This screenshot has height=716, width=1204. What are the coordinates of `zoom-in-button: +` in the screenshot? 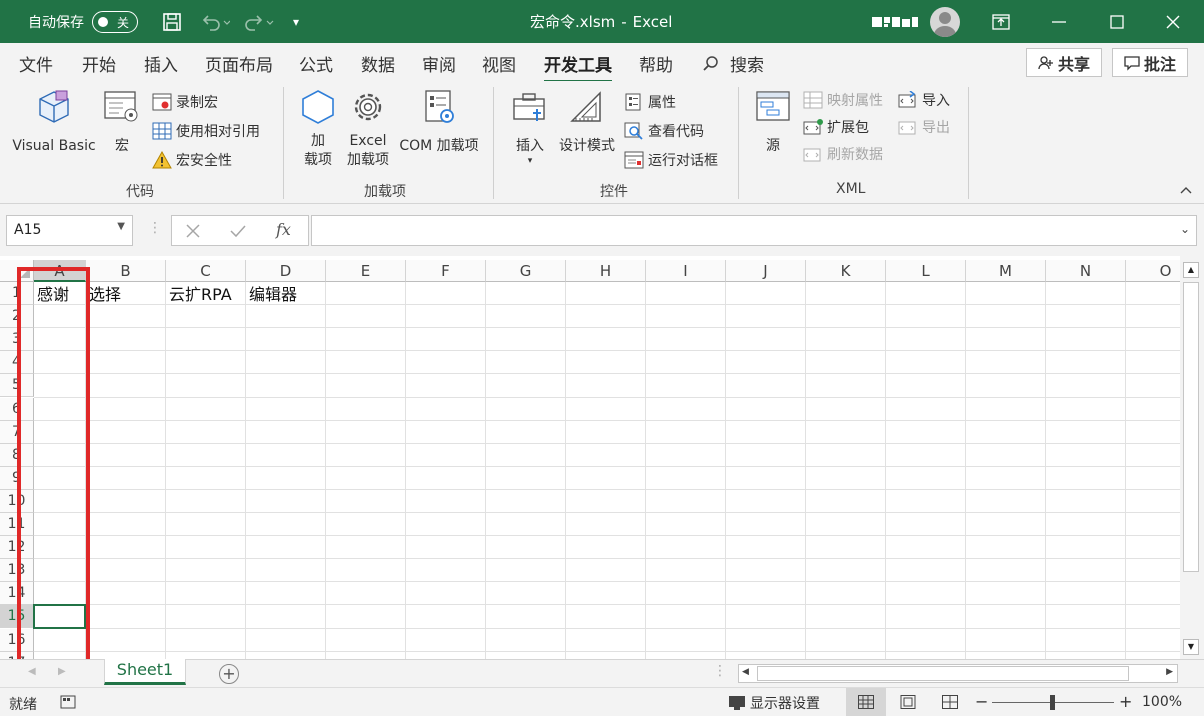 It's located at (1125, 701).